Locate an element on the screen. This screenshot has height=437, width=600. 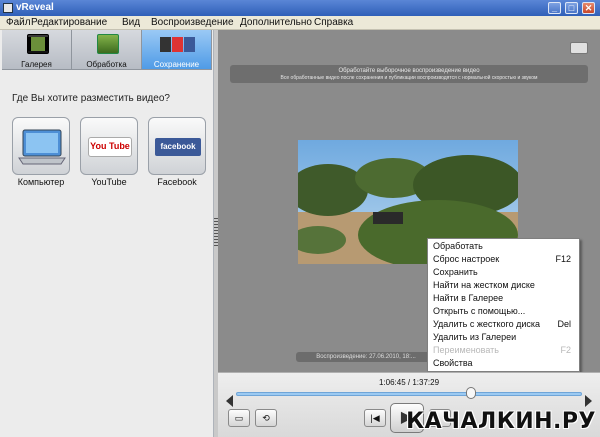
timeline-thumb is located at coordinates (471, 393).